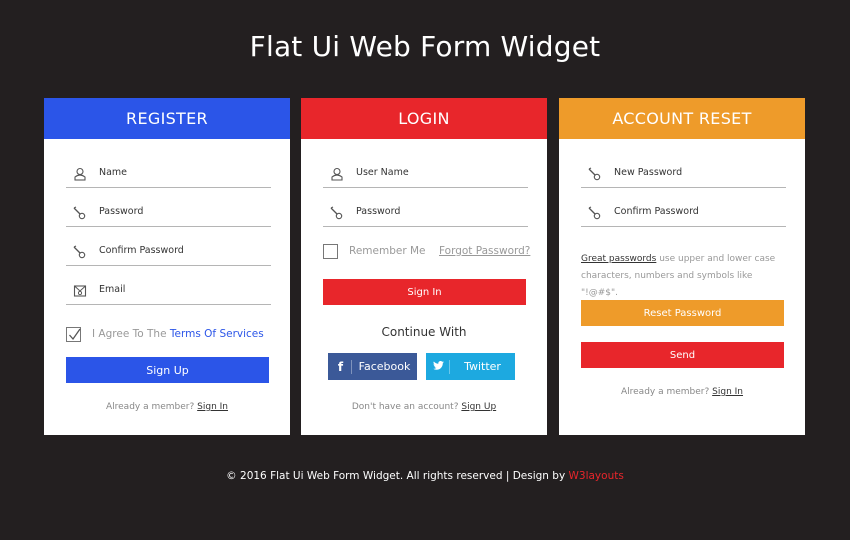  Describe the element at coordinates (387, 251) in the screenshot. I see `remember-me-label: Remember Me` at that location.